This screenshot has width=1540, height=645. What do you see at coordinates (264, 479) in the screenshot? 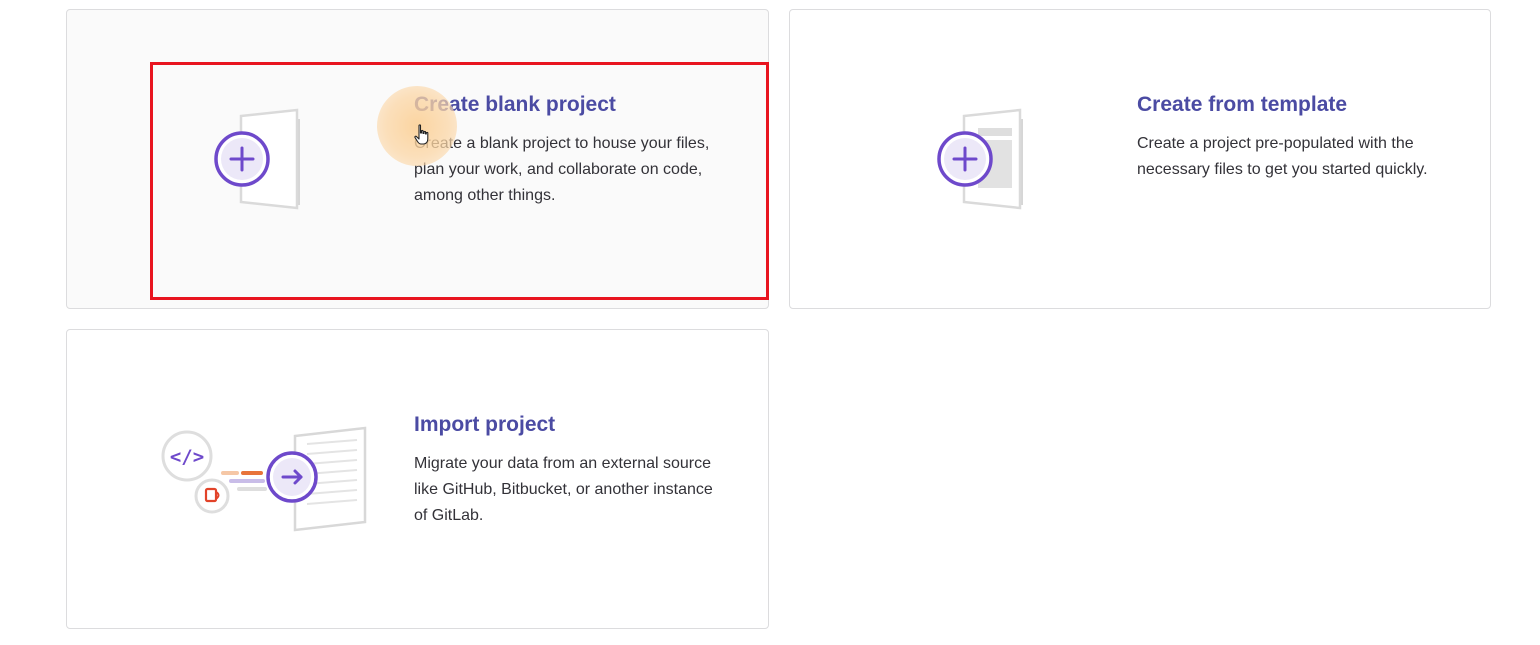
I see `import-project-icon: </>` at bounding box center [264, 479].